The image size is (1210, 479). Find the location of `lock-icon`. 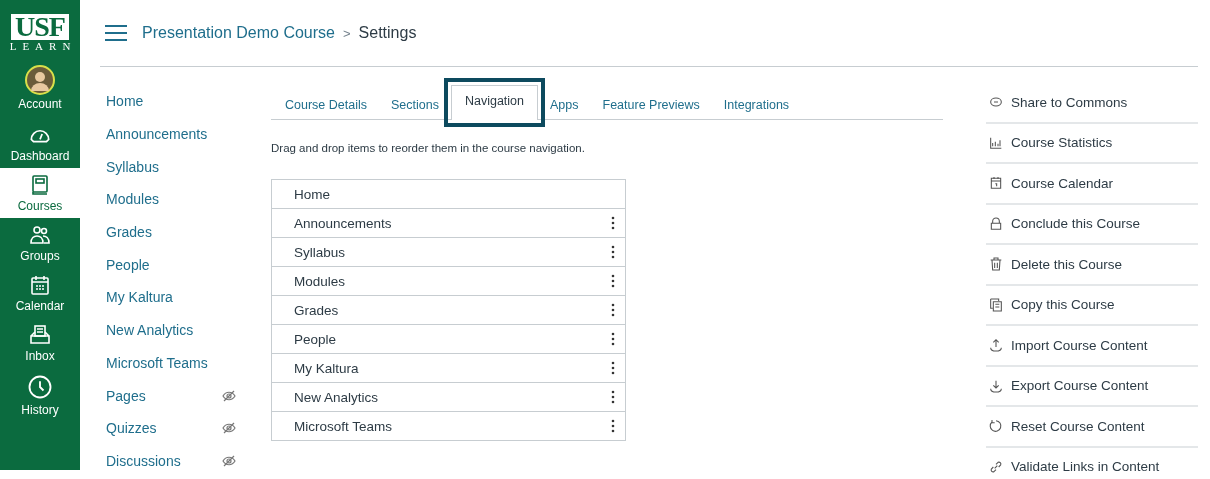

lock-icon is located at coordinates (996, 223).